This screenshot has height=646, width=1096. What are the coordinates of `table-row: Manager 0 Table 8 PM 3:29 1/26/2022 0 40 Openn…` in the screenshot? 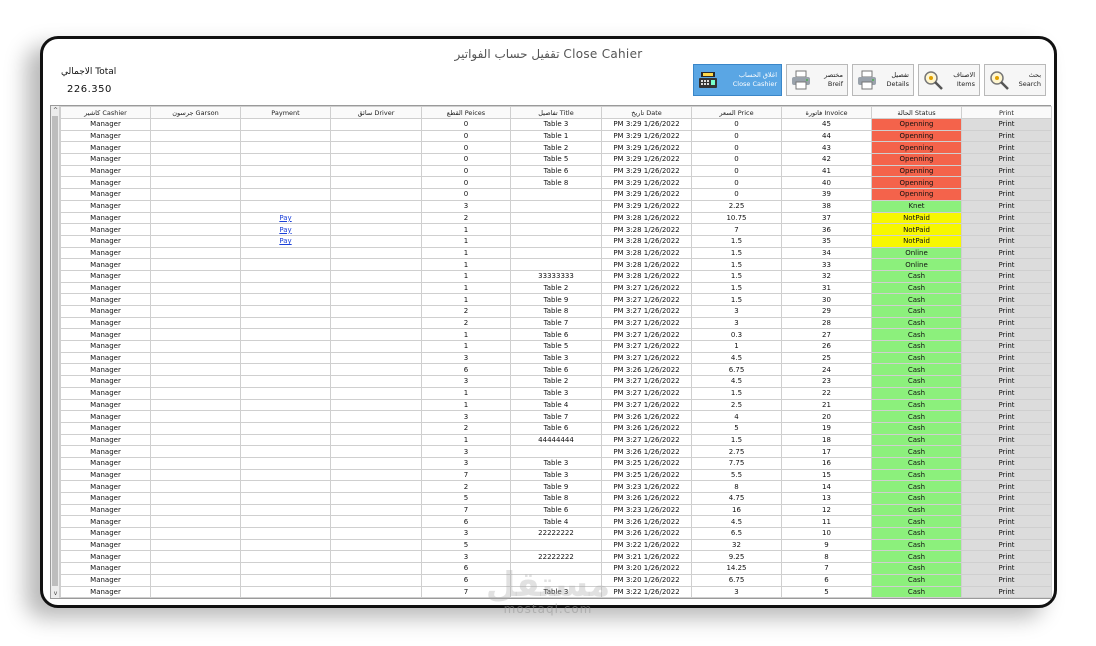 It's located at (556, 183).